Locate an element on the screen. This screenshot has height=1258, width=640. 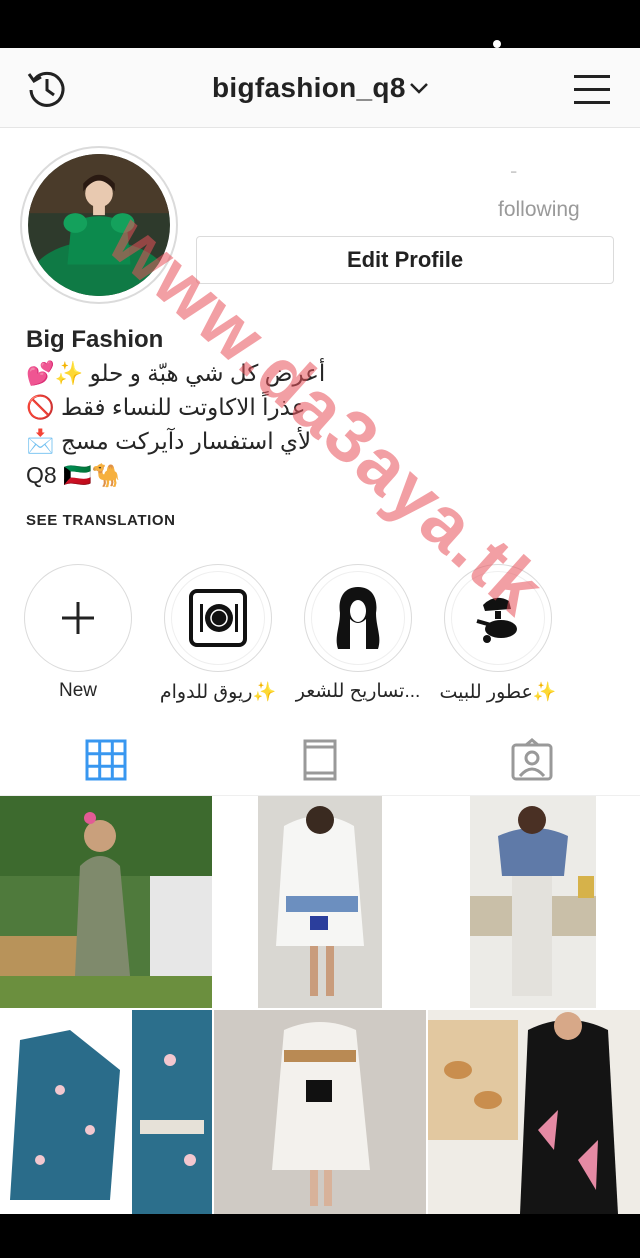
avatar-image is located at coordinates (99, 225).